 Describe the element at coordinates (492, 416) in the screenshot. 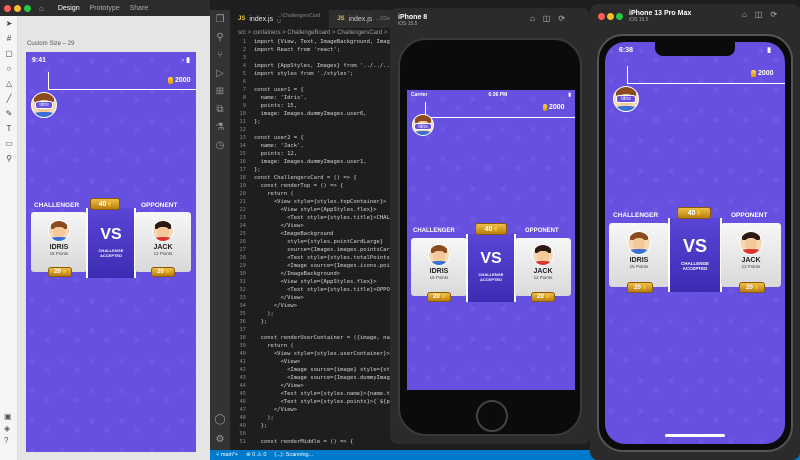

I see `home-button` at that location.